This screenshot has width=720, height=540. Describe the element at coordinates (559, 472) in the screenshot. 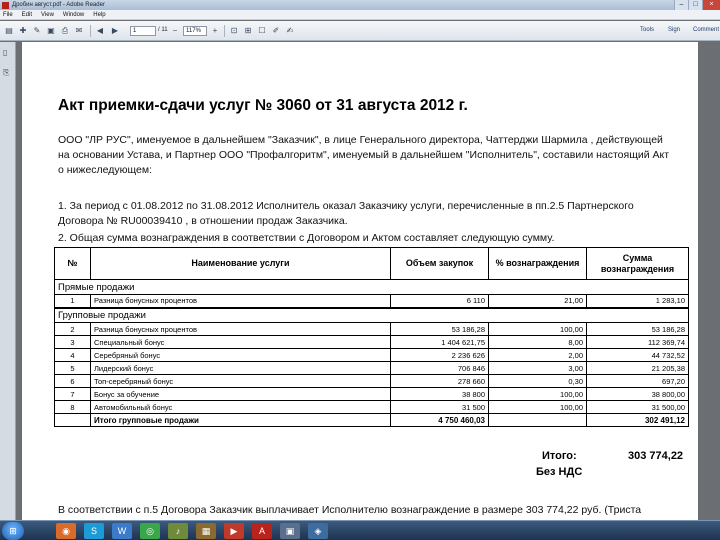

I see `vat-label: Без НДС` at that location.